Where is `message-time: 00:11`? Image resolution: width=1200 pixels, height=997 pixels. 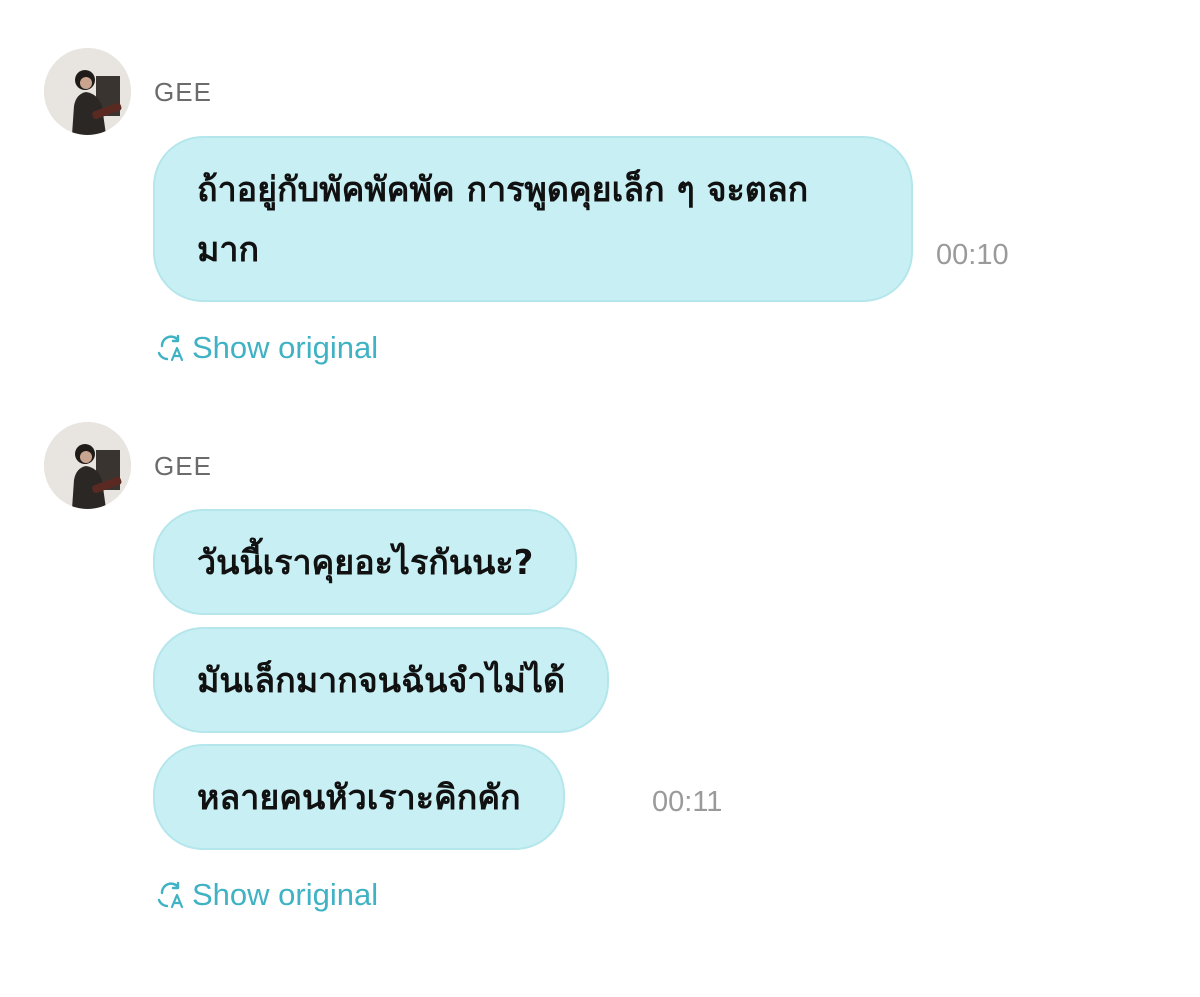 message-time: 00:11 is located at coordinates (687, 802).